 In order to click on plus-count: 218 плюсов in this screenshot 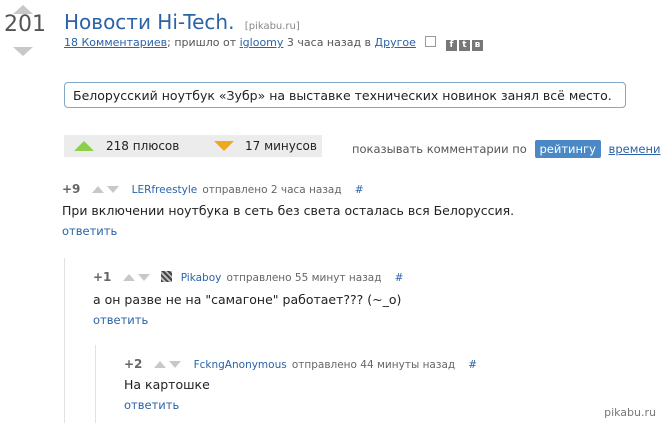, I will do `click(143, 146)`.